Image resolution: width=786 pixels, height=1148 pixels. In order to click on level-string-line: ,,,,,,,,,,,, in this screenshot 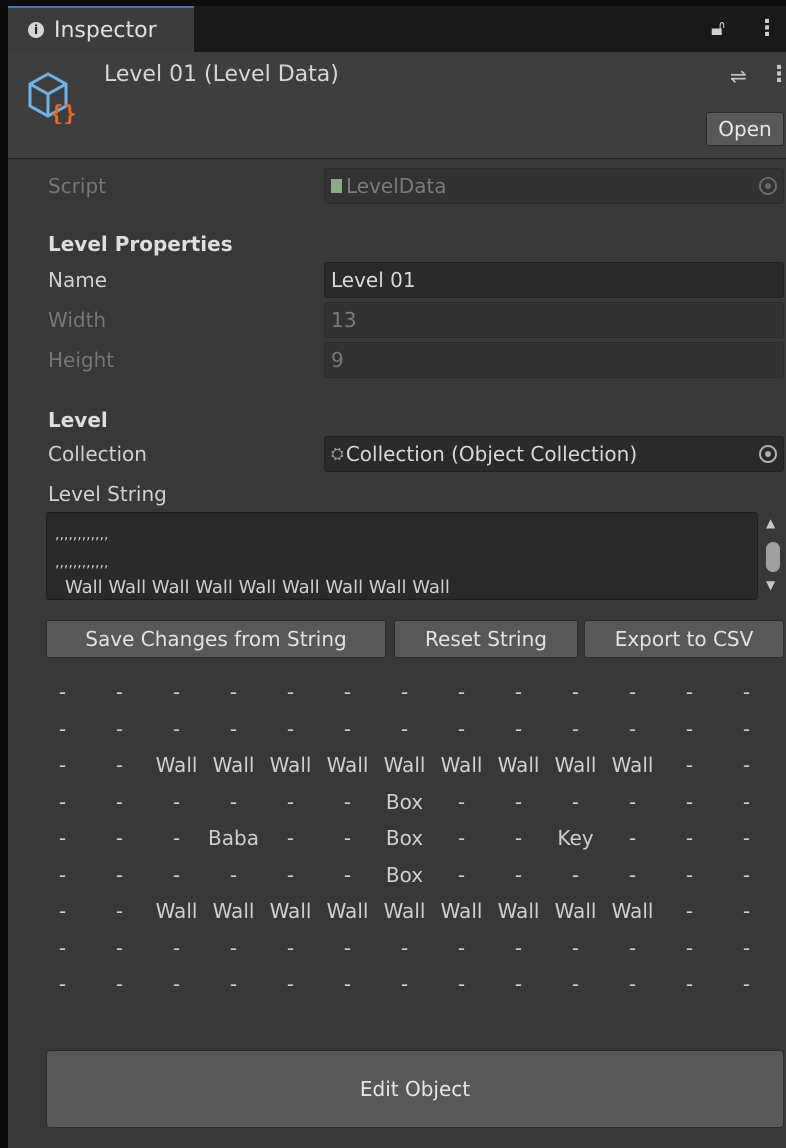, I will do `click(82, 535)`.